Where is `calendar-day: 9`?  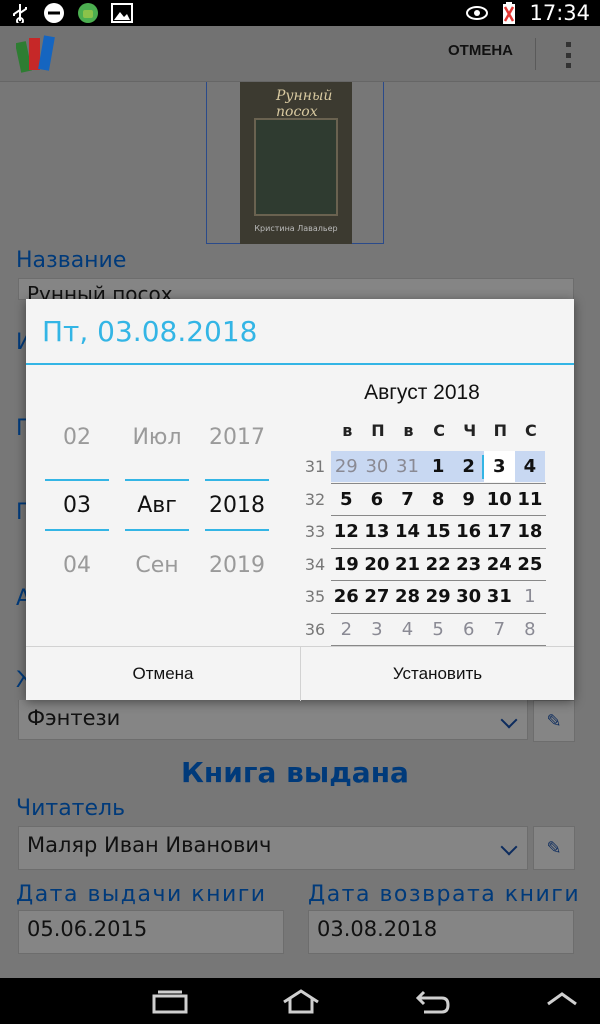 calendar-day: 9 is located at coordinates (468, 499).